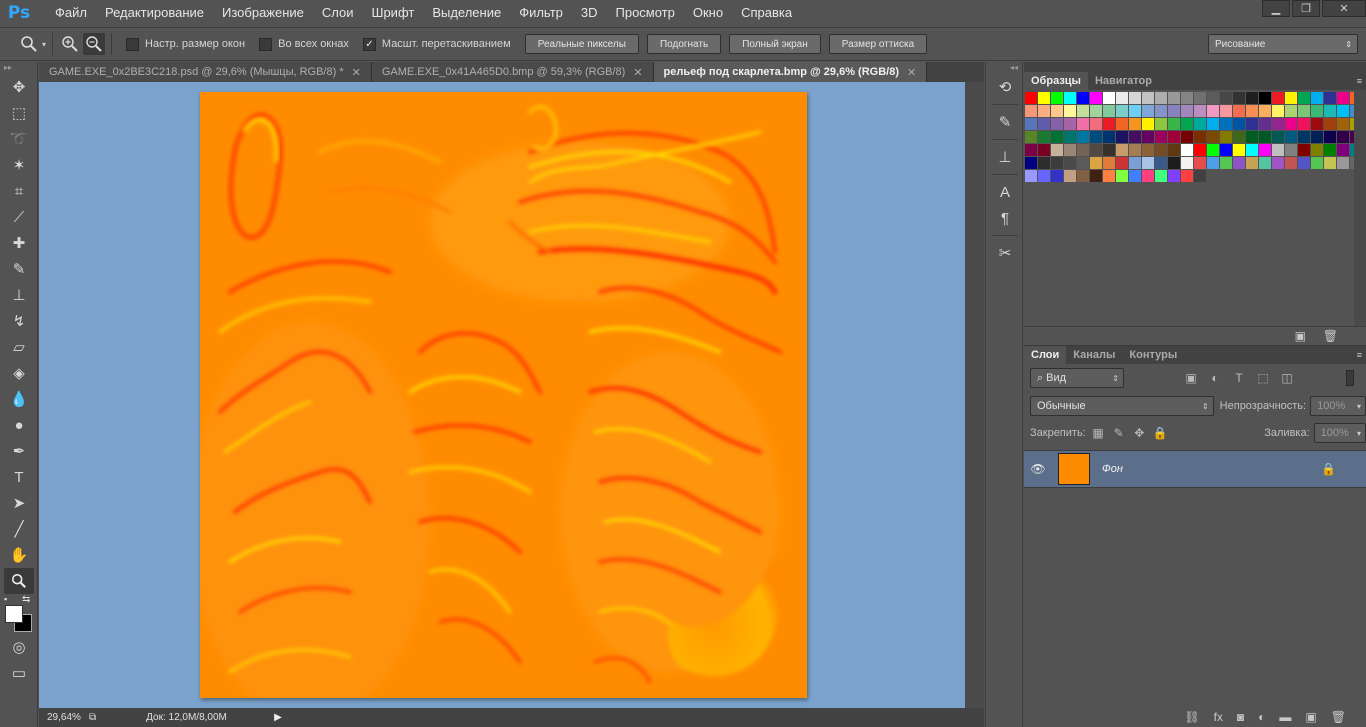 The height and width of the screenshot is (727, 1366). What do you see at coordinates (19, 295) in the screenshot?
I see `clone-stamp-tool-icon: ⊥` at bounding box center [19, 295].